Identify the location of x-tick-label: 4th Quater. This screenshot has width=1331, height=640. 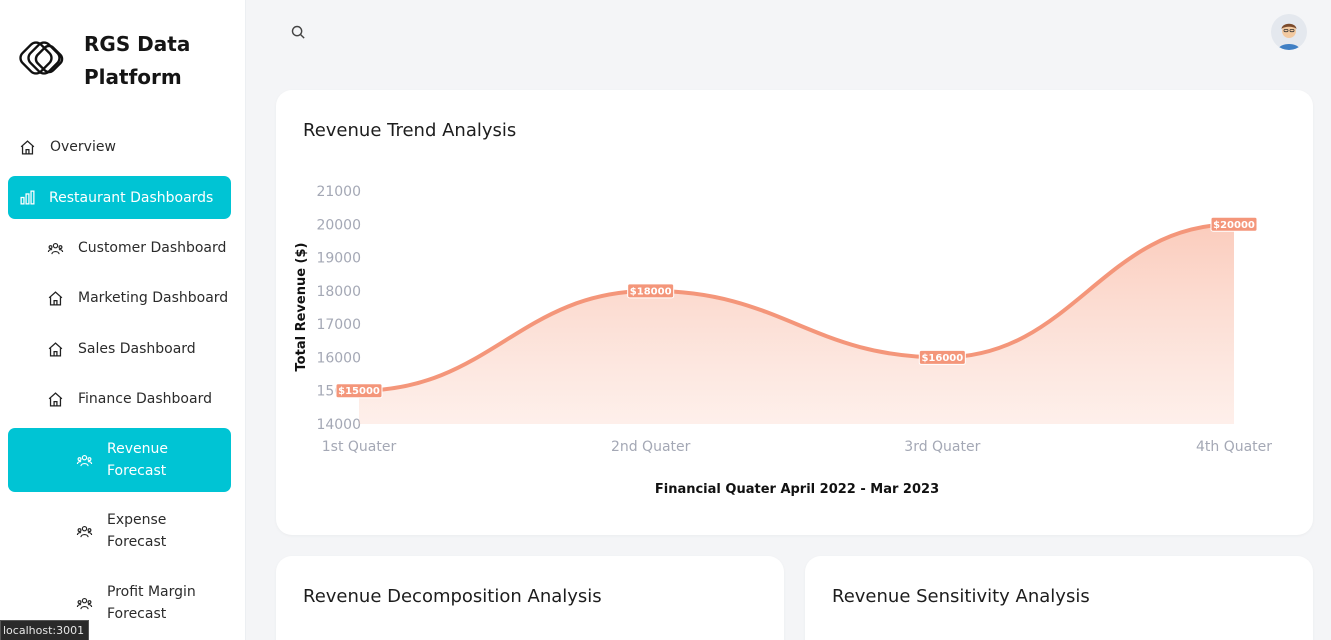
(1234, 447).